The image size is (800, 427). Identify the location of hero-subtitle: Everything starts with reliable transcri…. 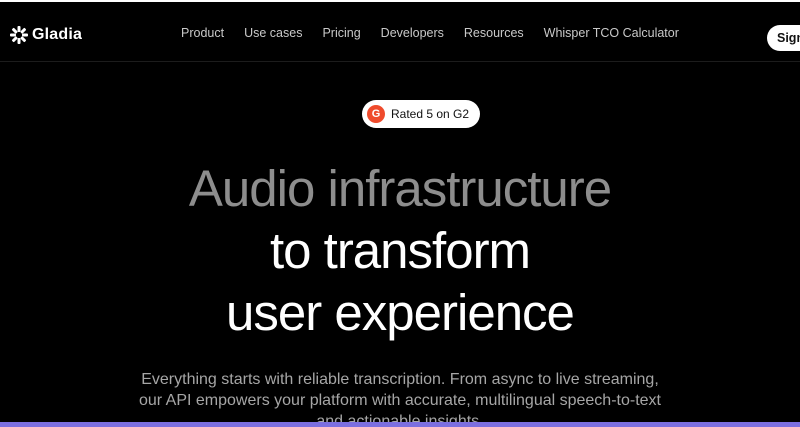
(400, 398).